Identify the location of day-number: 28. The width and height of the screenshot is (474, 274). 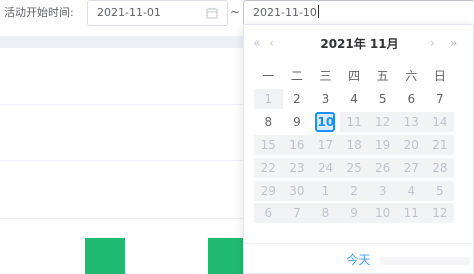
(440, 167).